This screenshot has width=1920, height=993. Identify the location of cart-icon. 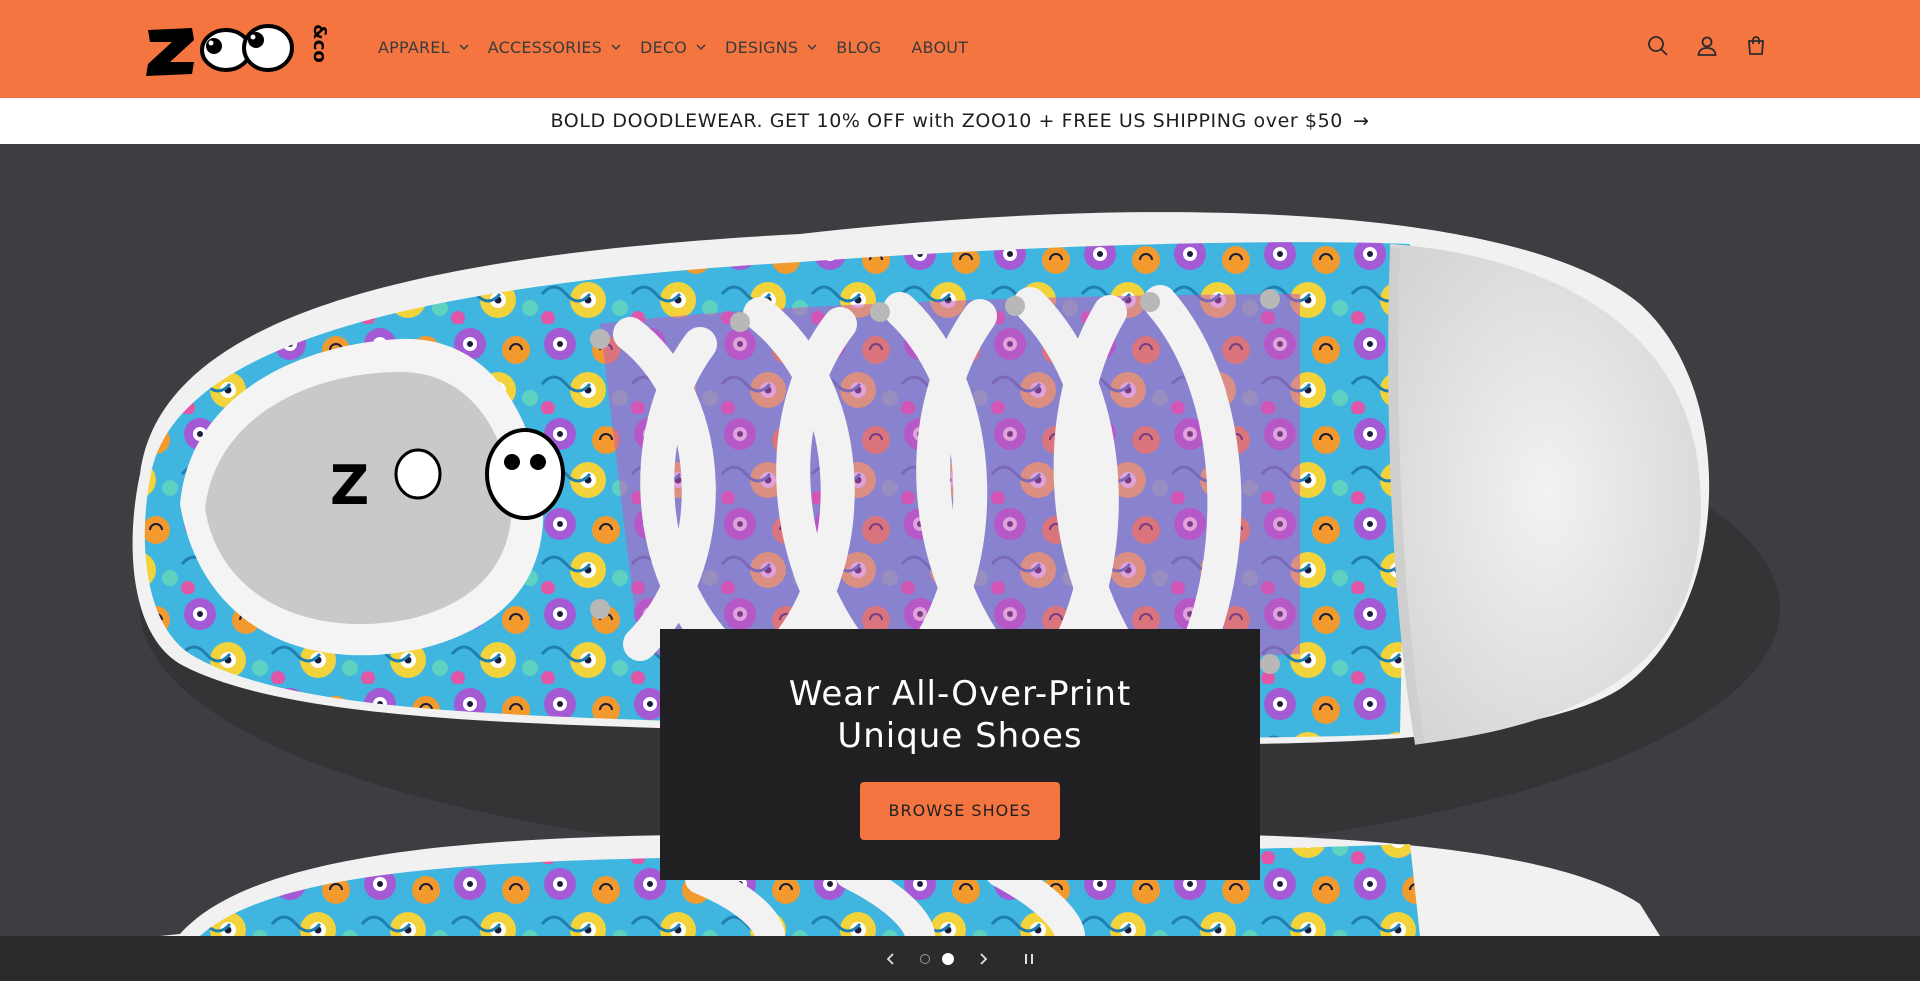
(1756, 45).